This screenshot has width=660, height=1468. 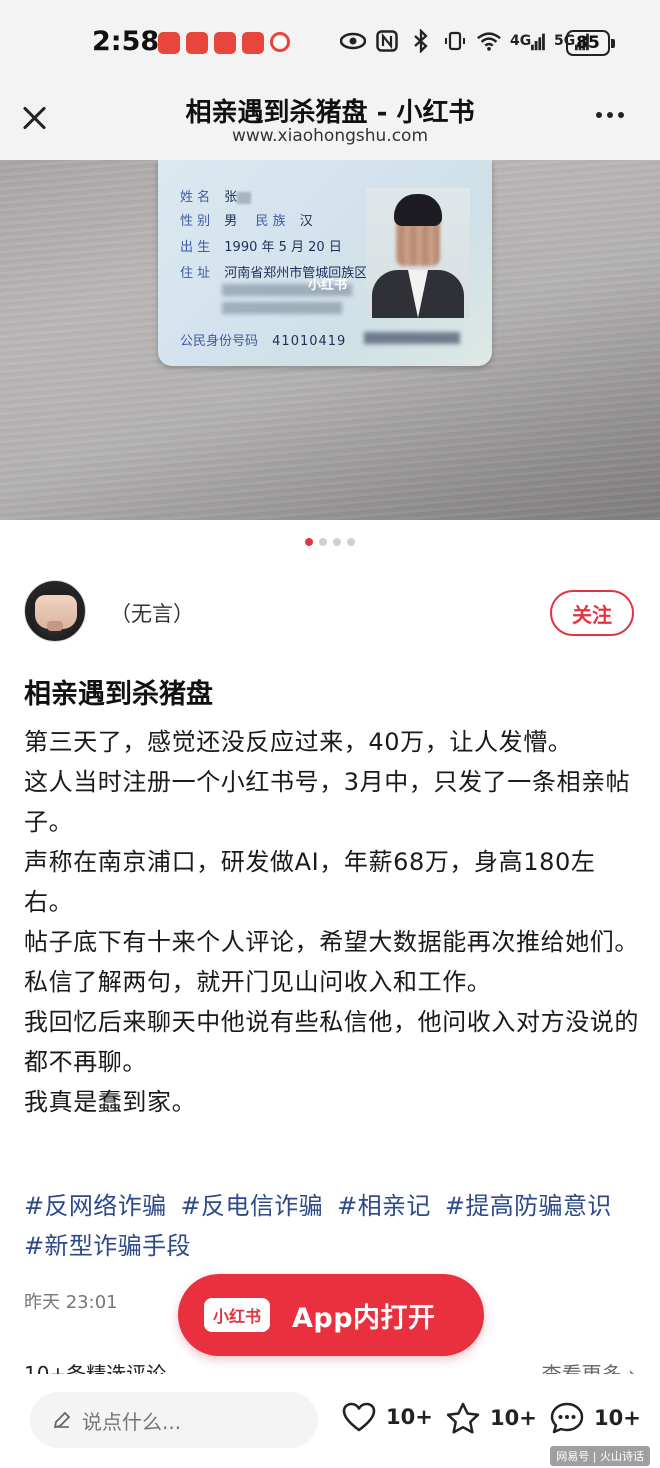 What do you see at coordinates (330, 542) in the screenshot?
I see `carousel-indicator` at bounding box center [330, 542].